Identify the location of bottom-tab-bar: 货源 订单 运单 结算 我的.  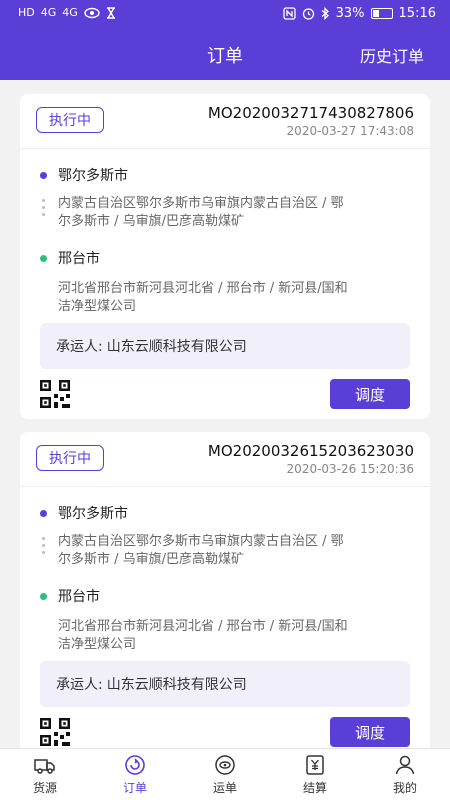
(225, 774).